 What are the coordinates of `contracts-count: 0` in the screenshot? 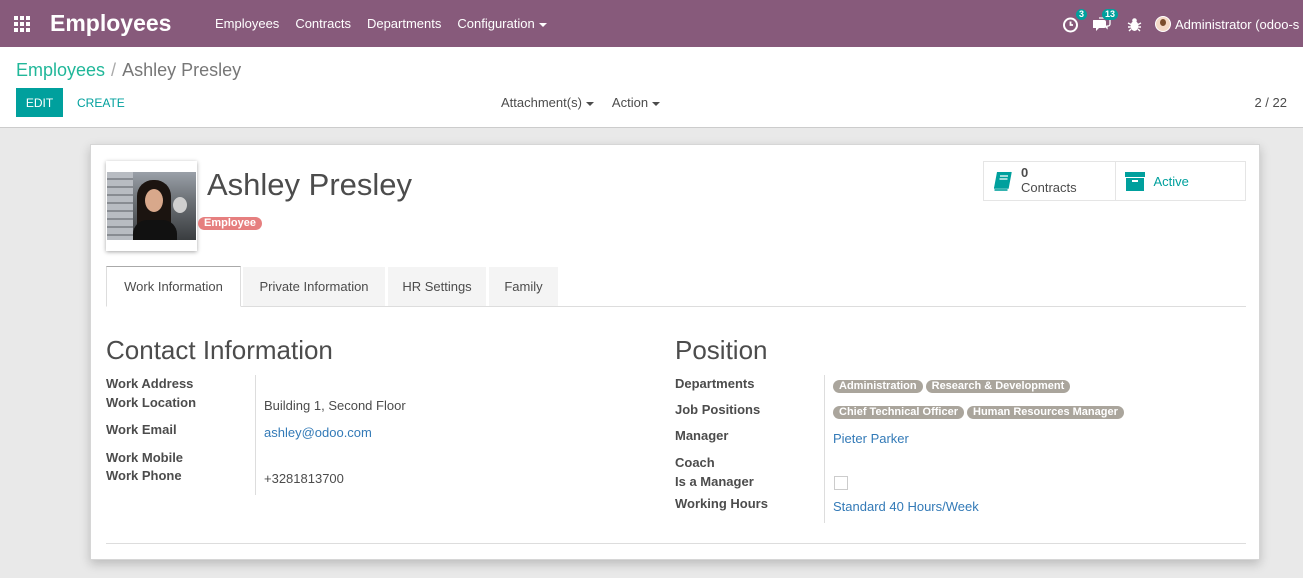 It's located at (1025, 172).